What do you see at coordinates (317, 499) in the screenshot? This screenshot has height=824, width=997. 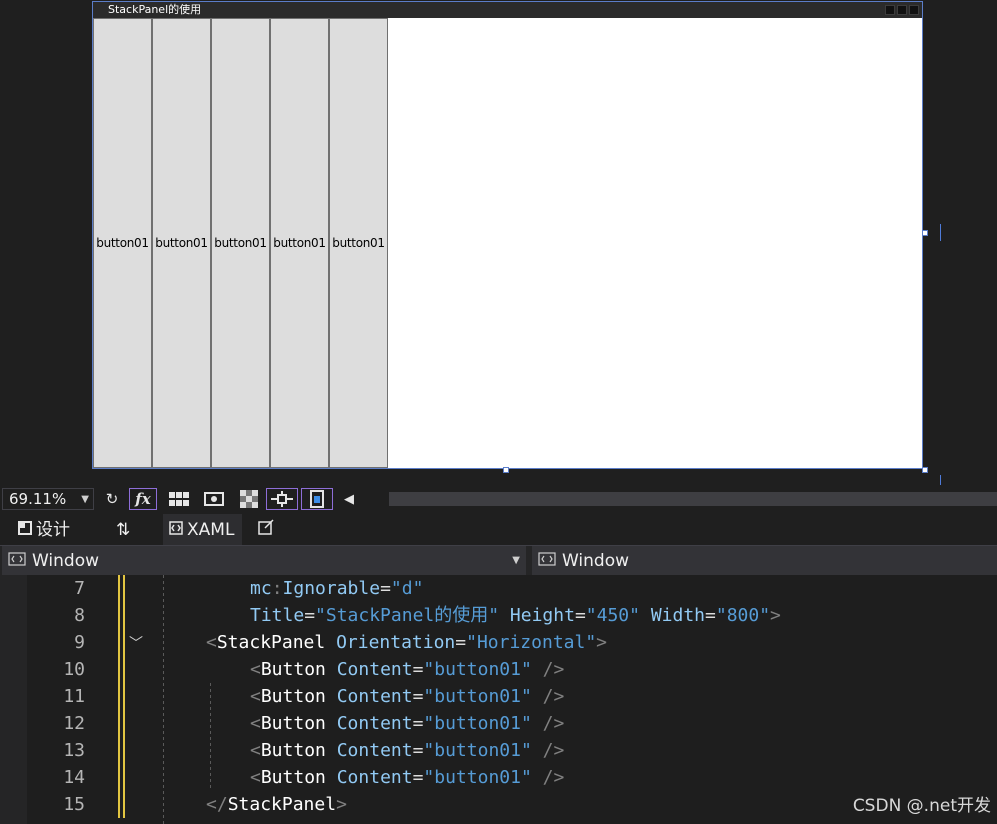 I see `device-icon` at bounding box center [317, 499].